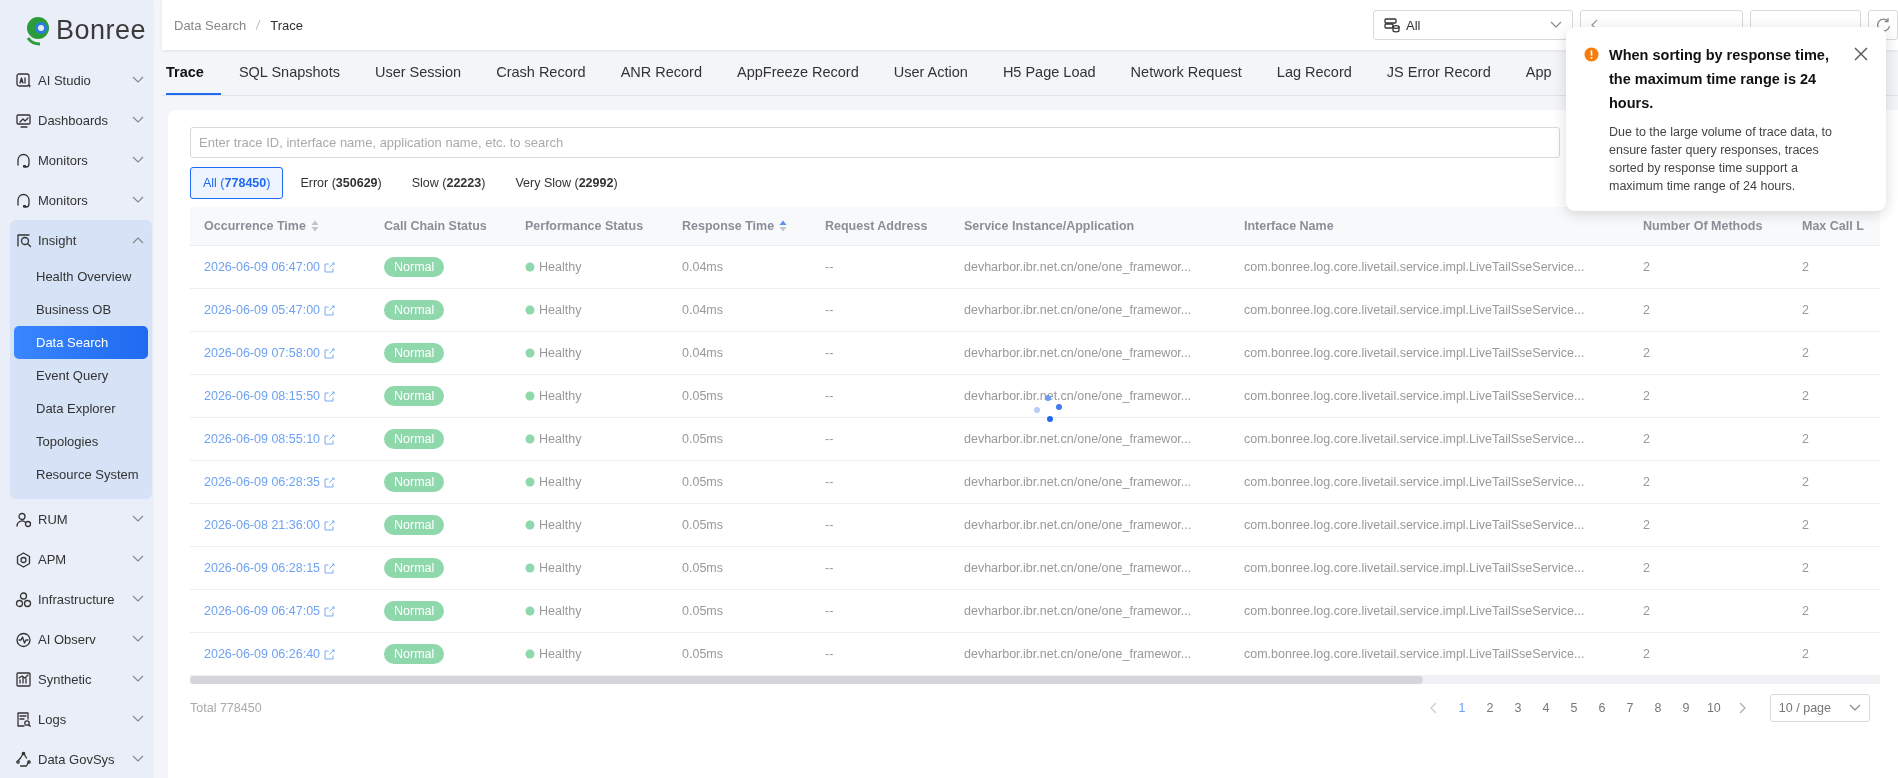 This screenshot has height=778, width=1898. What do you see at coordinates (138, 240) in the screenshot?
I see `chevron-up-icon` at bounding box center [138, 240].